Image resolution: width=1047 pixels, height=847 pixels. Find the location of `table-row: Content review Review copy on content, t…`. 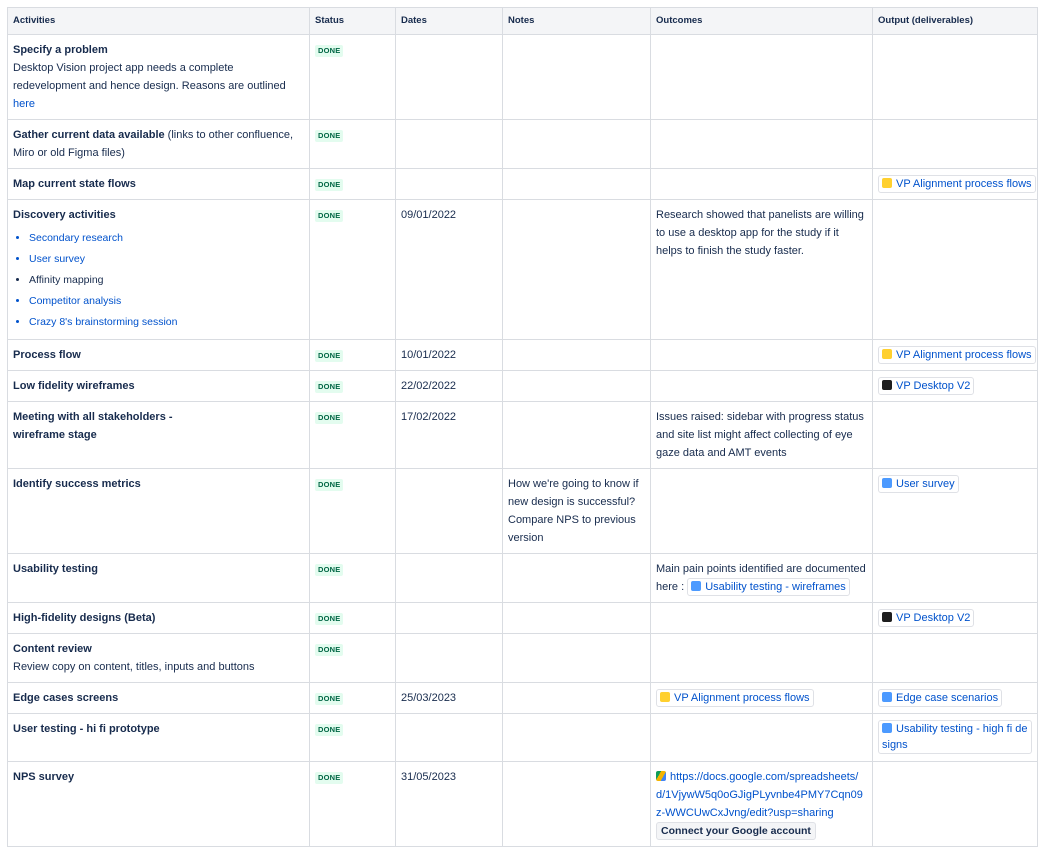

table-row: Content review Review copy on content, t… is located at coordinates (522, 658).